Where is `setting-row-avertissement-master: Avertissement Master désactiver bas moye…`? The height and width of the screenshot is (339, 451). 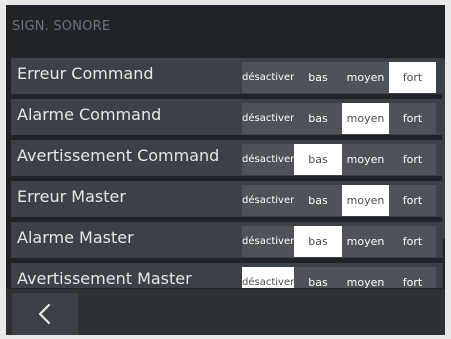
setting-row-avertissement-master: Avertissement Master désactiver bas moye… is located at coordinates (227, 275).